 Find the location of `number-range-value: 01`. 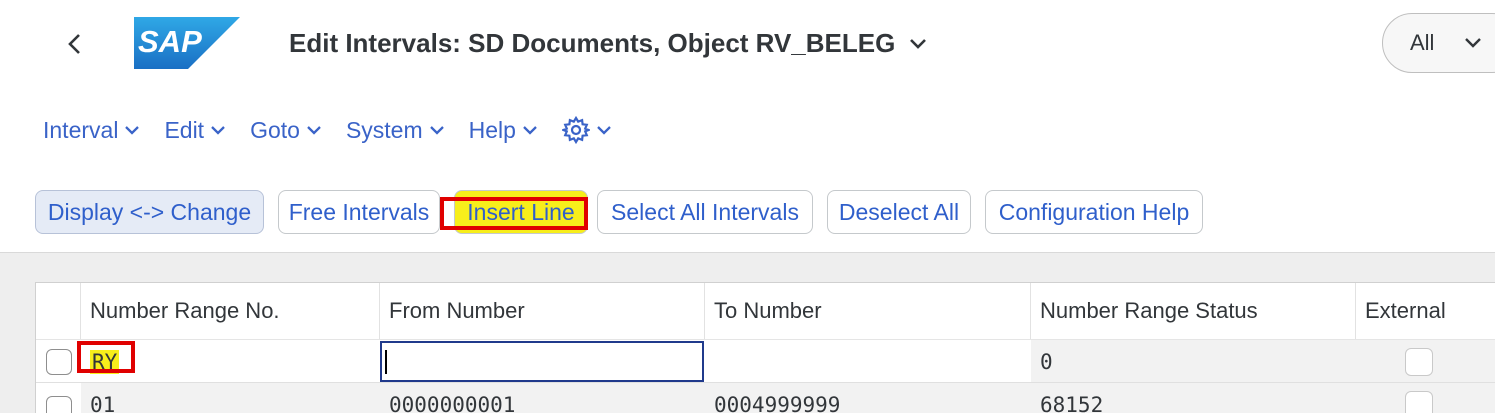

number-range-value: 01 is located at coordinates (102, 403).